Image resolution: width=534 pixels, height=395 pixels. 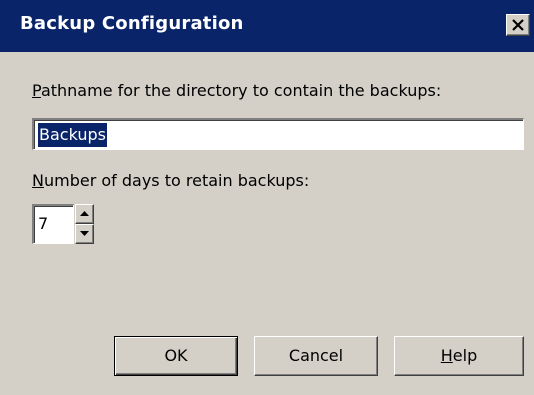 I want to click on retain-days-increment-button, so click(x=84, y=214).